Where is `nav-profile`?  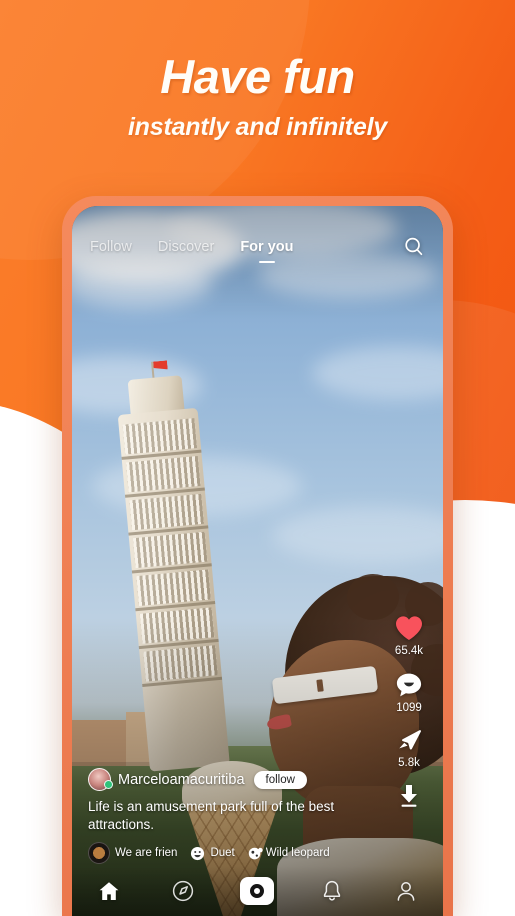
nav-profile is located at coordinates (406, 891).